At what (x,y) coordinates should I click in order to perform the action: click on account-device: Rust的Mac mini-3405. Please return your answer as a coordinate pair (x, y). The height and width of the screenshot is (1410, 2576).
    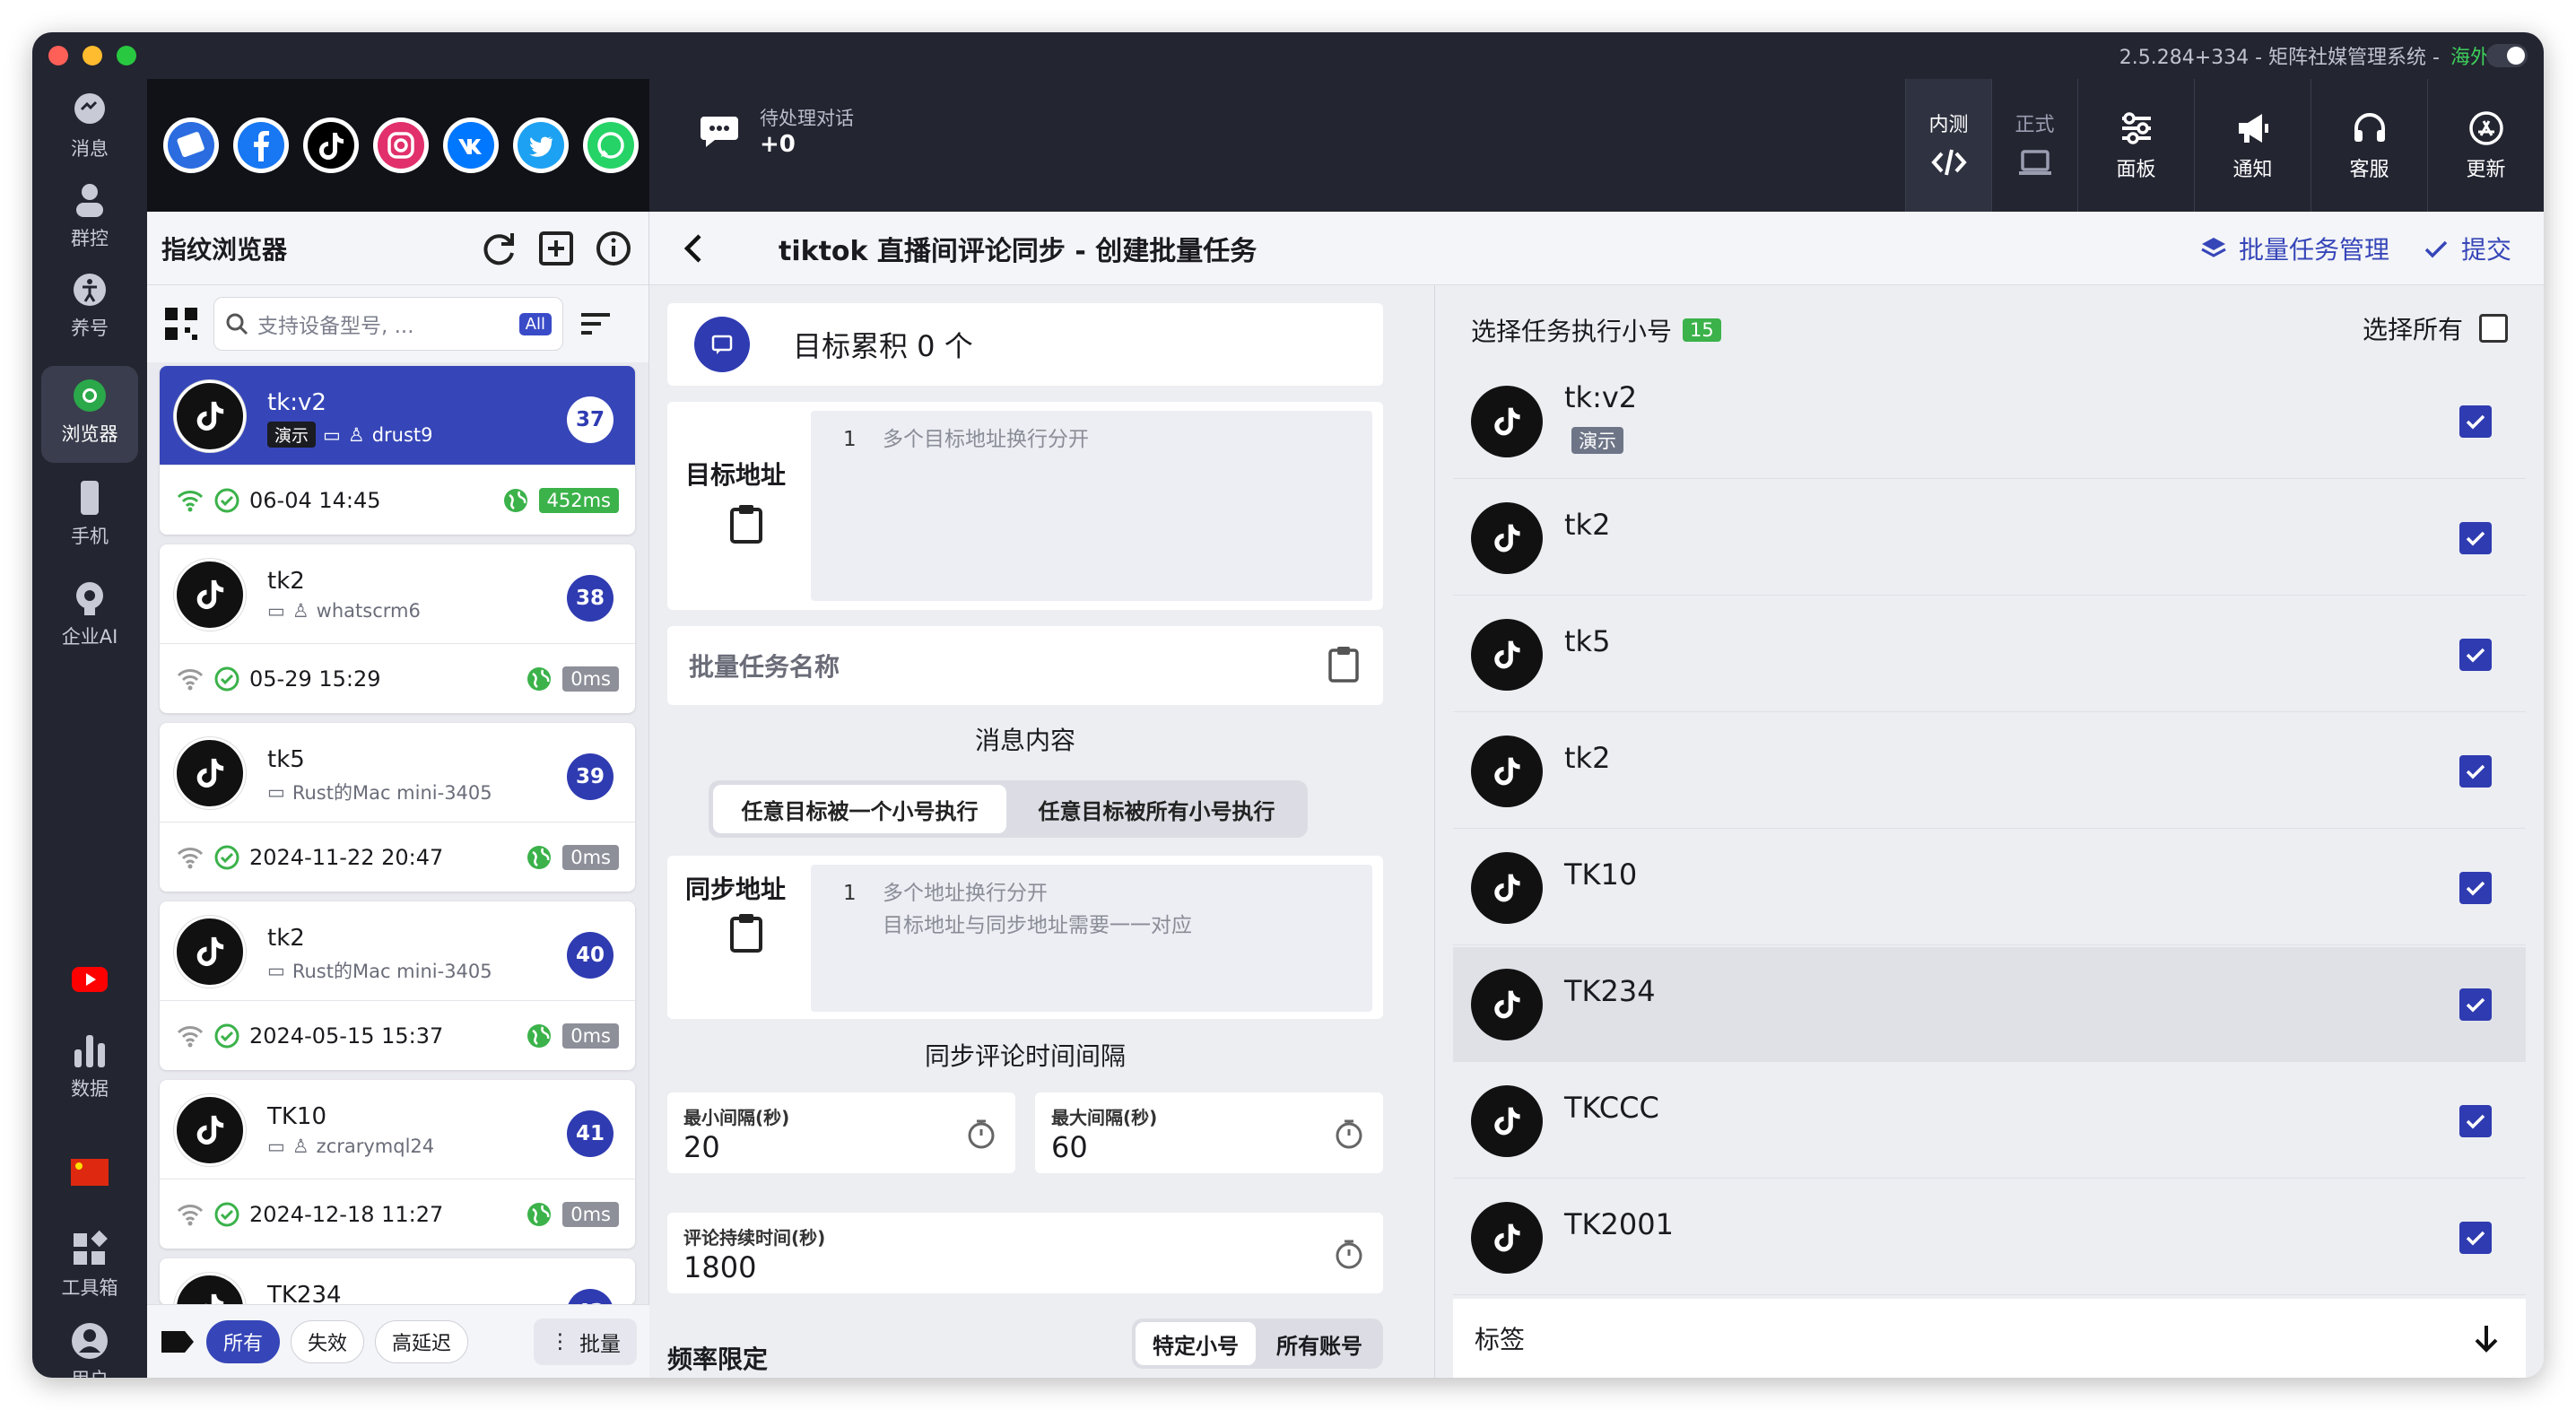
    Looking at the image, I should click on (392, 971).